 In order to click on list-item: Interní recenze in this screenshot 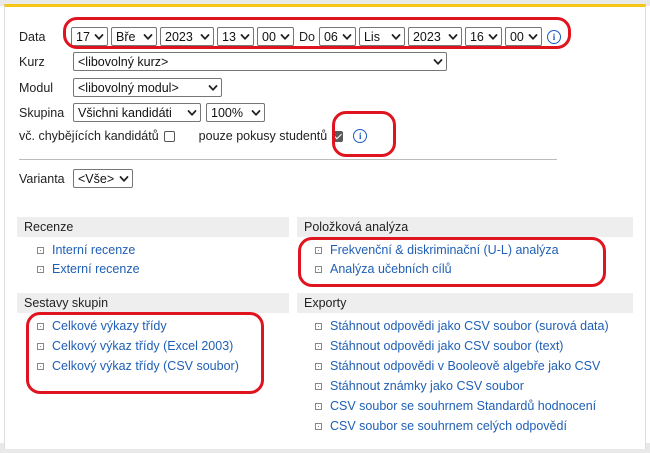, I will do `click(88, 250)`.